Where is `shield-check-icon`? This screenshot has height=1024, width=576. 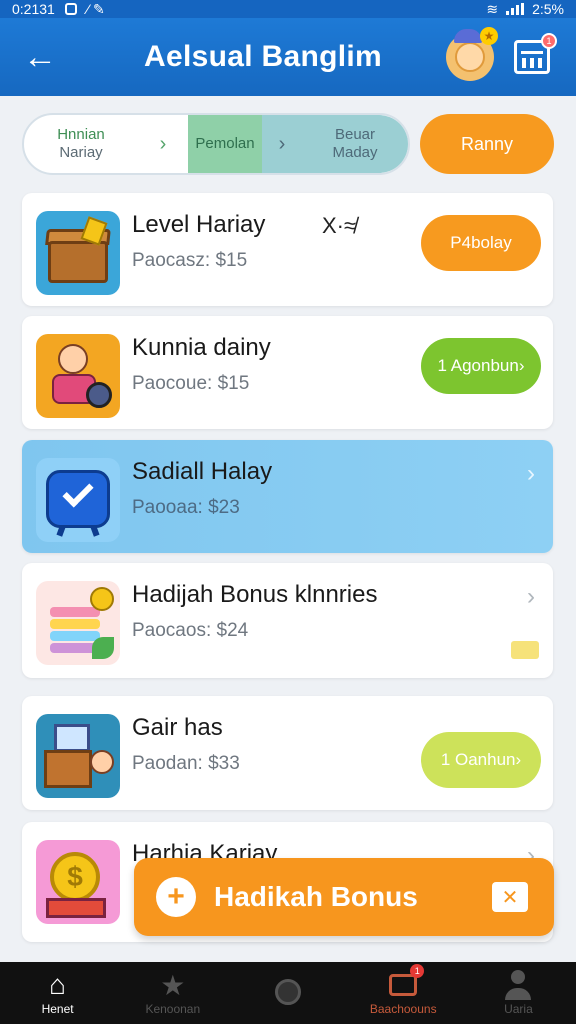
shield-check-icon is located at coordinates (78, 500).